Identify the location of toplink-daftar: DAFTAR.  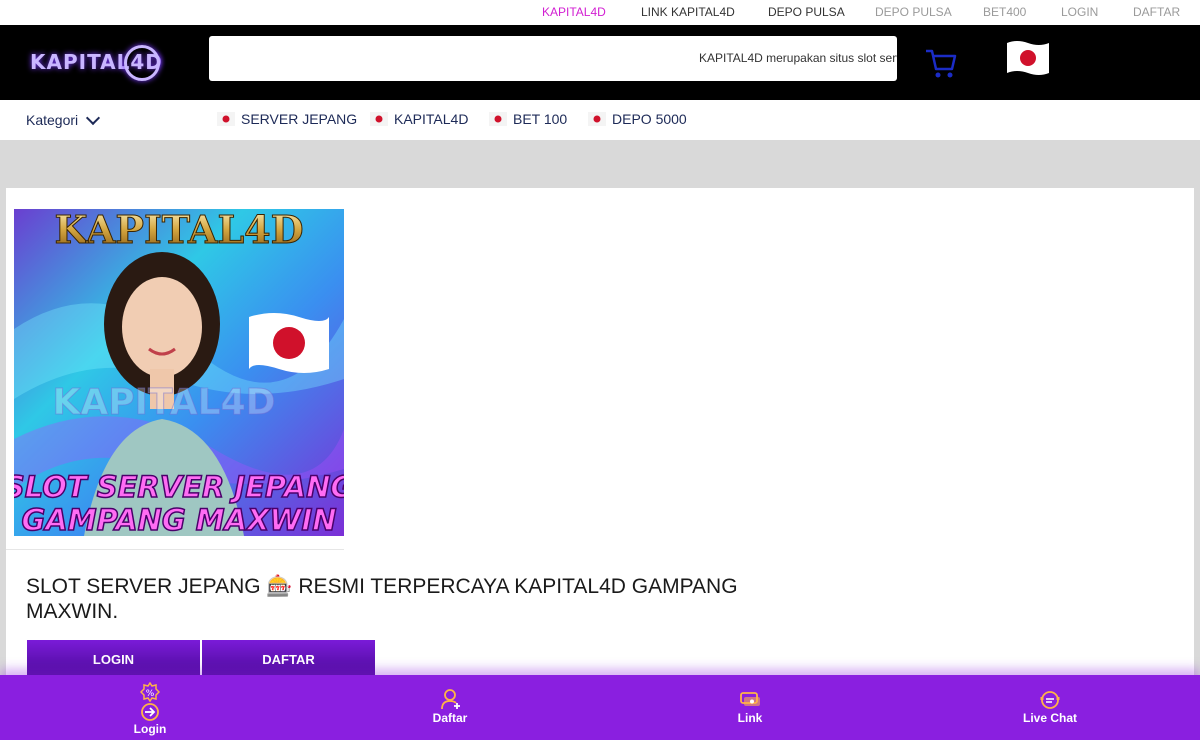
(1156, 12).